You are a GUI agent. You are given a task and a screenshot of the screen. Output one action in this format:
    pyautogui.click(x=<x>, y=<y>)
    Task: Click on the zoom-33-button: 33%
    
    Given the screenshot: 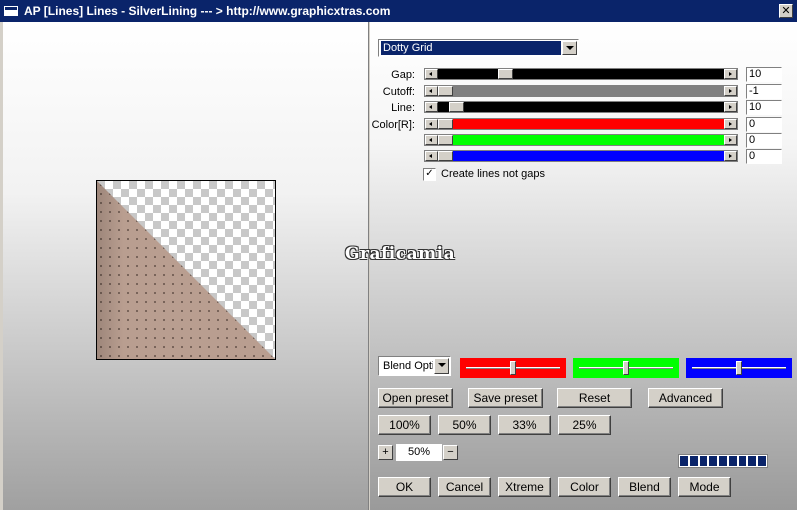 What is the action you would take?
    pyautogui.click(x=524, y=425)
    